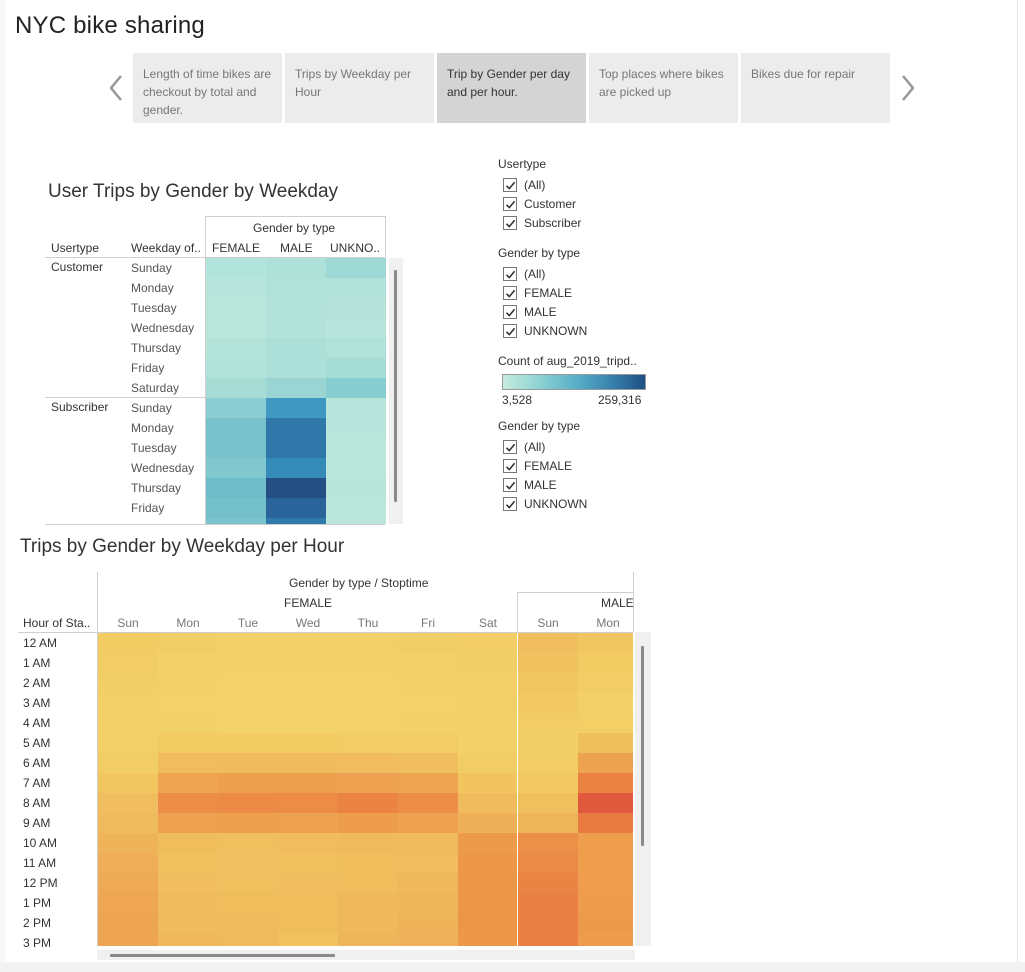 Image resolution: width=1025 pixels, height=972 pixels. What do you see at coordinates (542, 223) in the screenshot?
I see `filter-option: Subscriber` at bounding box center [542, 223].